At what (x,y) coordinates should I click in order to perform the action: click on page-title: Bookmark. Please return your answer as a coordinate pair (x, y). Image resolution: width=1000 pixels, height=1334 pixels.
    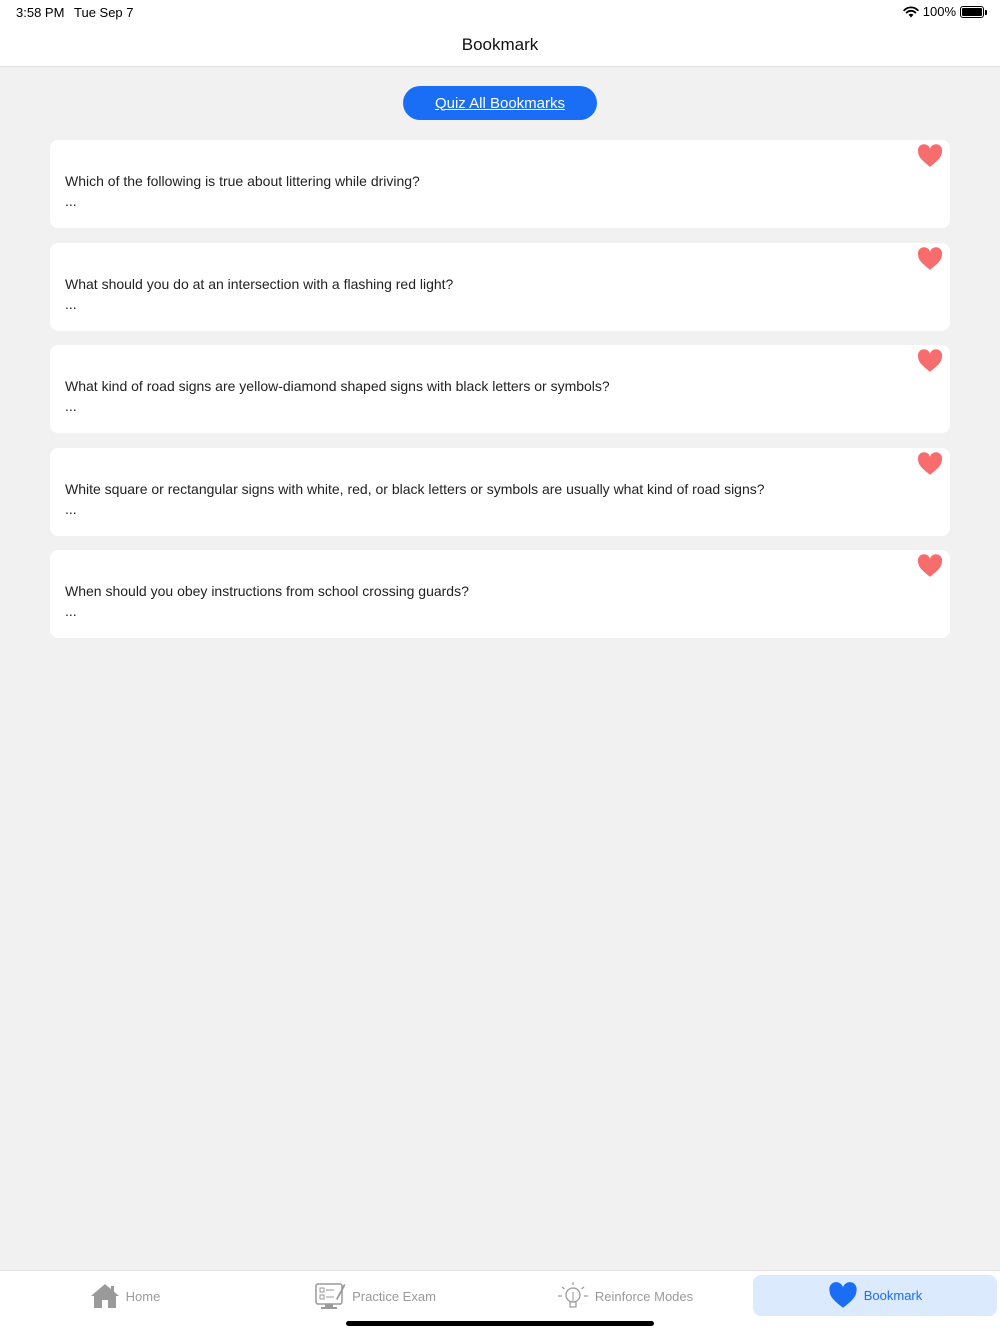
    Looking at the image, I should click on (500, 44).